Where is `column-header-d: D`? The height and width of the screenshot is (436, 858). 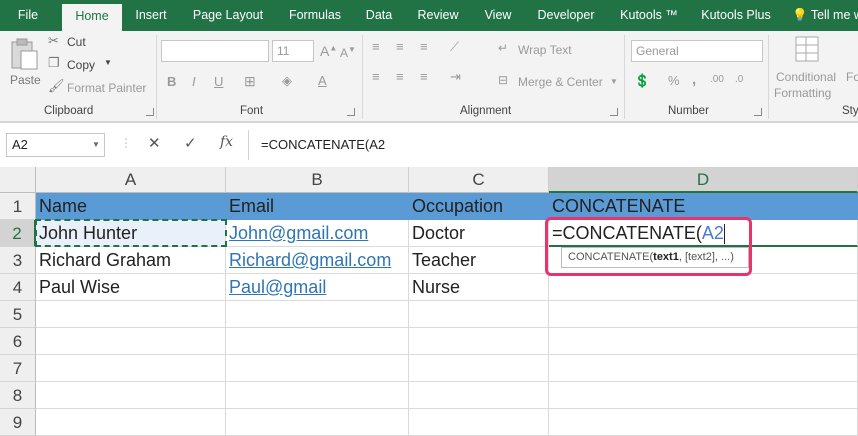 column-header-d: D is located at coordinates (703, 180).